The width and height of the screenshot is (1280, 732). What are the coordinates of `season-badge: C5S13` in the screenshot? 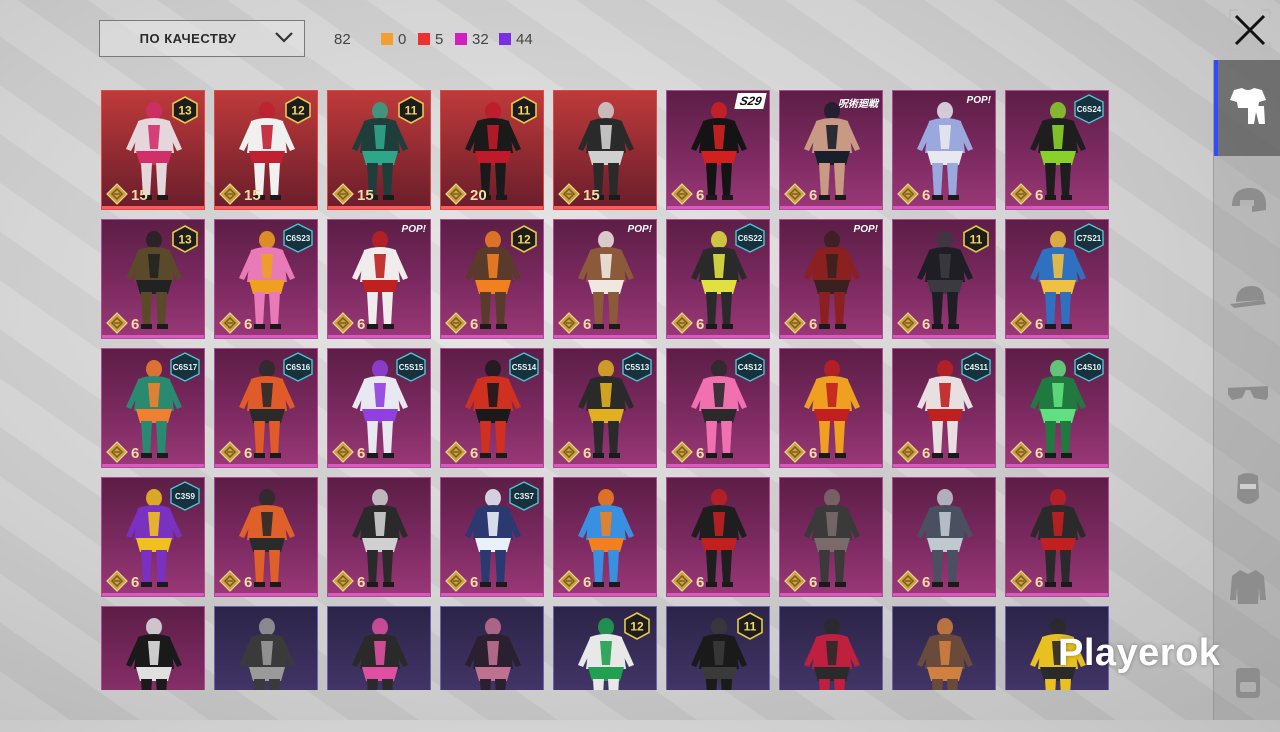 It's located at (637, 367).